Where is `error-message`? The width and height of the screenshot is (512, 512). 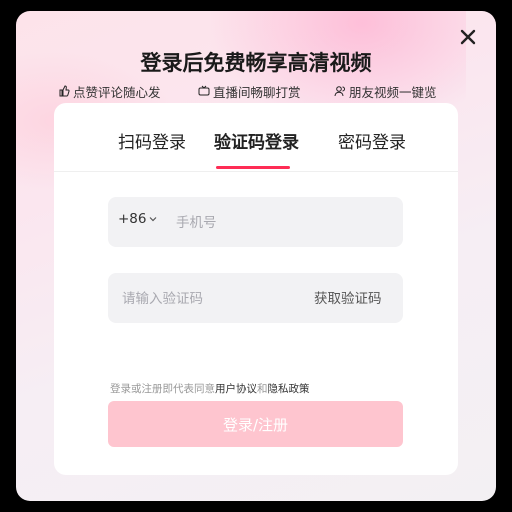
error-message is located at coordinates (255, 337).